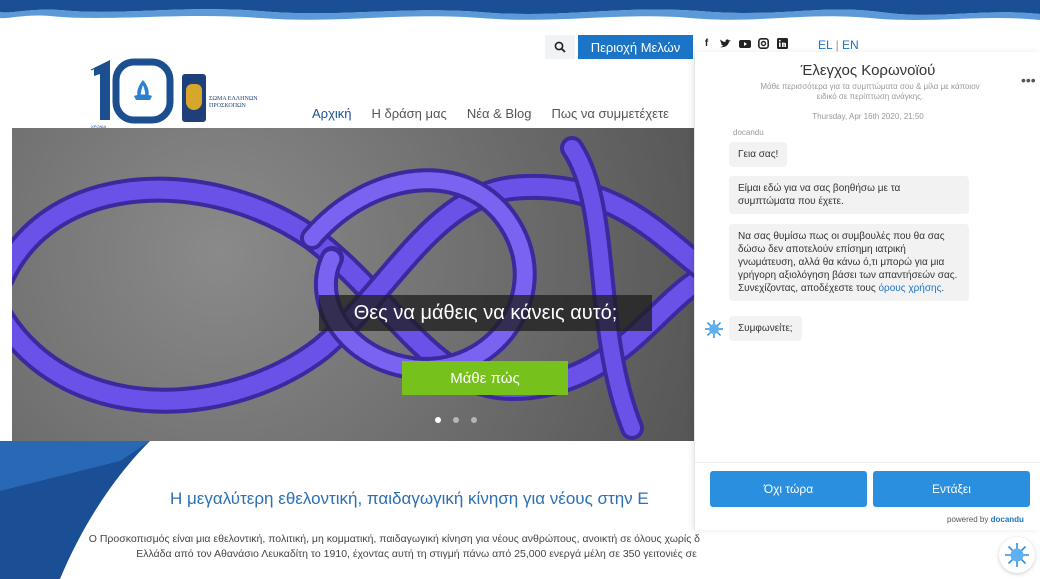 The height and width of the screenshot is (579, 1040). I want to click on instagram-icon, so click(763, 43).